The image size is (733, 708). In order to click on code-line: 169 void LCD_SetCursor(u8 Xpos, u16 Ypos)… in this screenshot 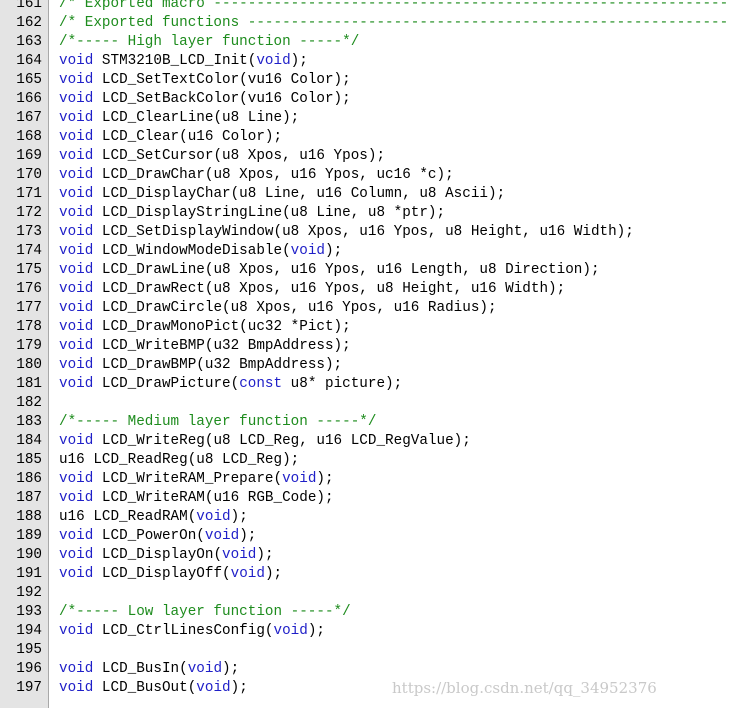, I will do `click(366, 156)`.